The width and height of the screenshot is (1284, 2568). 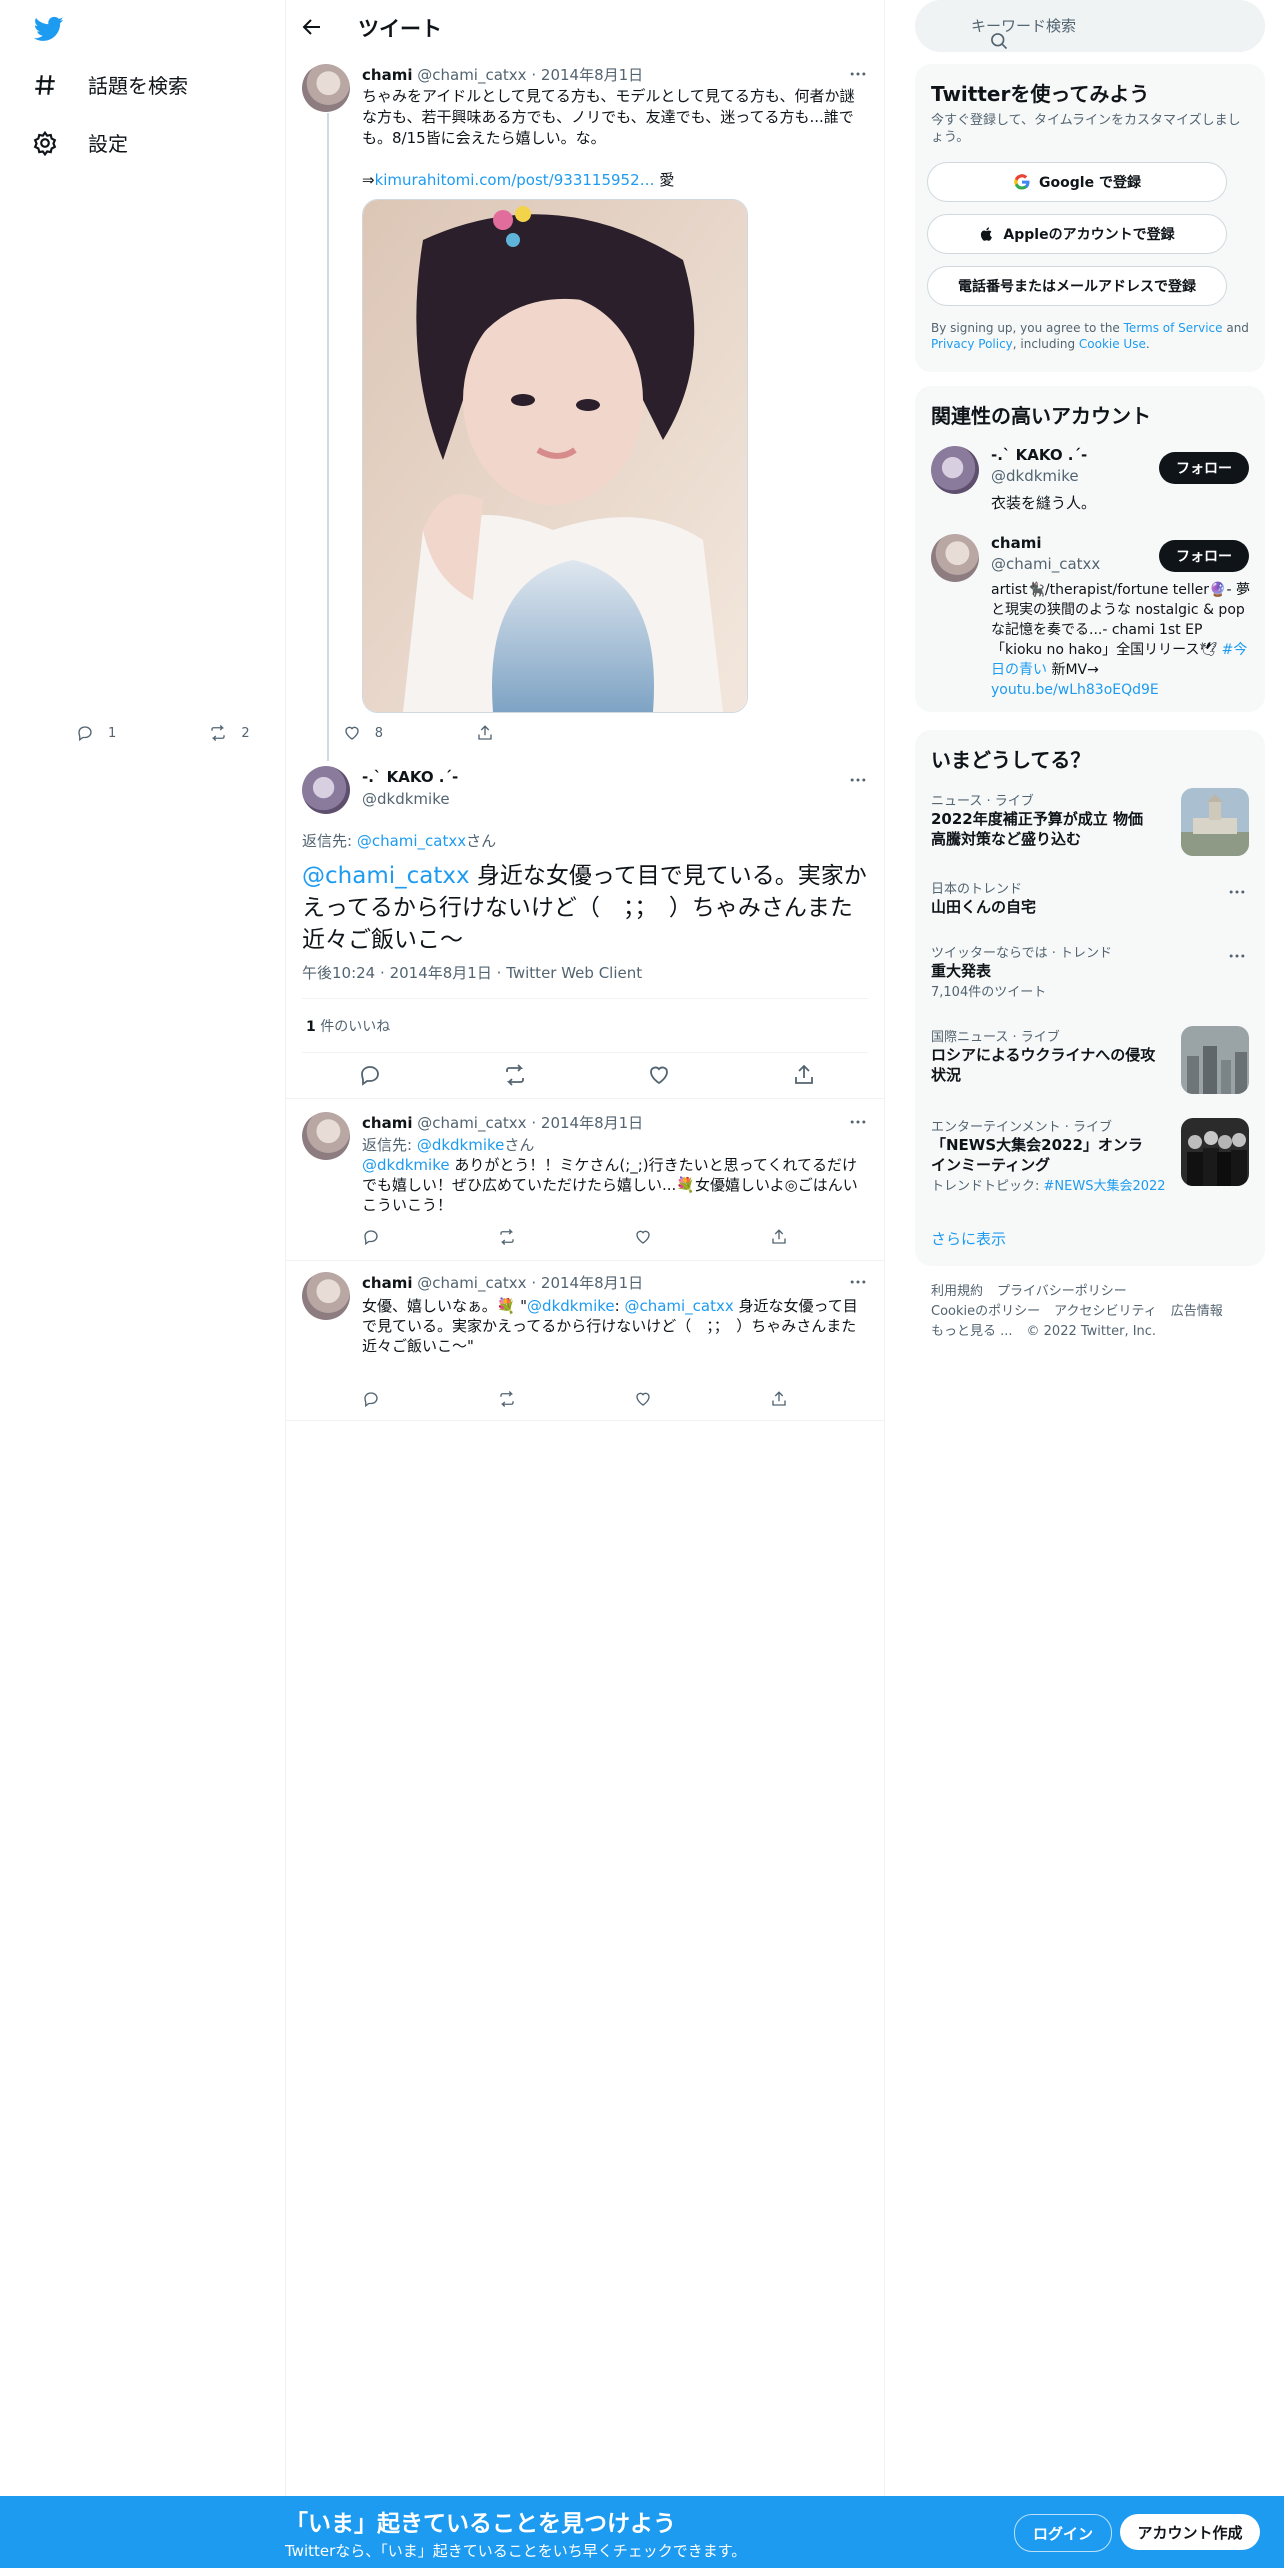 I want to click on show-more-link: さらに表示, so click(x=968, y=1238).